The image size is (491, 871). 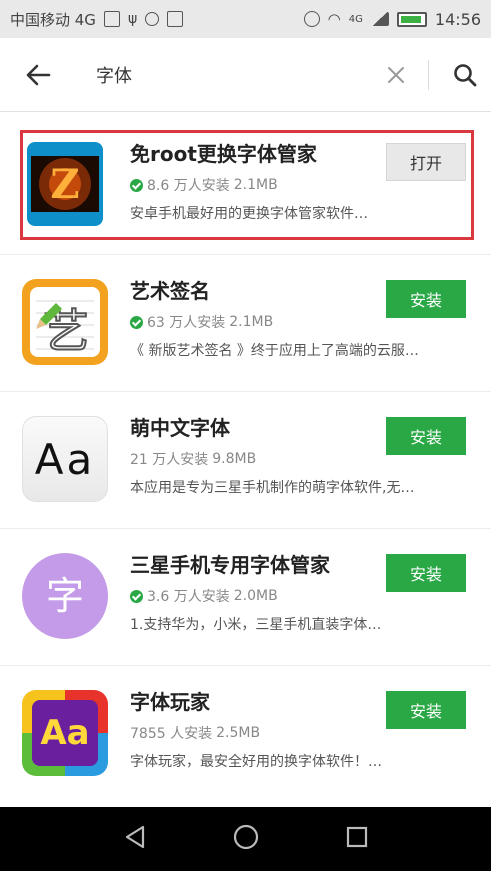 I want to click on search-input: 字体, so click(x=225, y=75).